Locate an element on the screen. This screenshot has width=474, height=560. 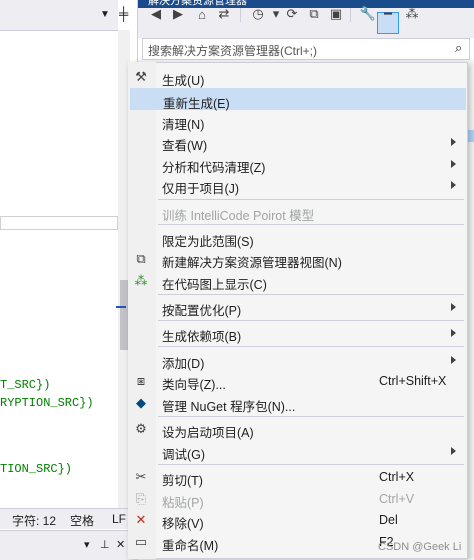
menu-item-clean: 清理(N) is located at coordinates (298, 121).